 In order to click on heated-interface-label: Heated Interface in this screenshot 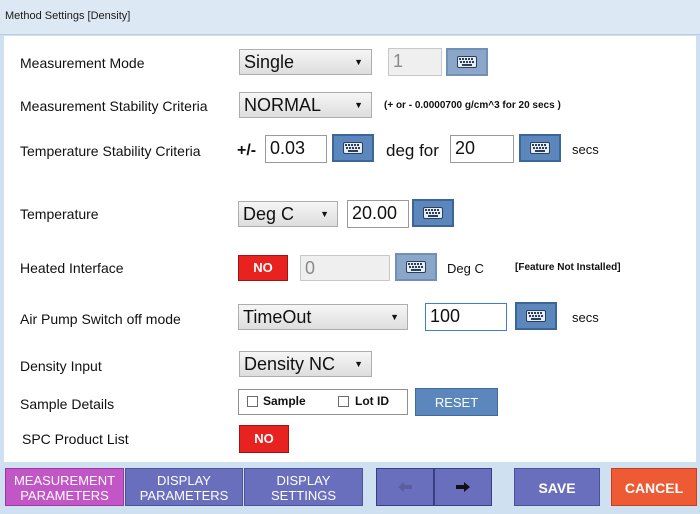, I will do `click(72, 268)`.